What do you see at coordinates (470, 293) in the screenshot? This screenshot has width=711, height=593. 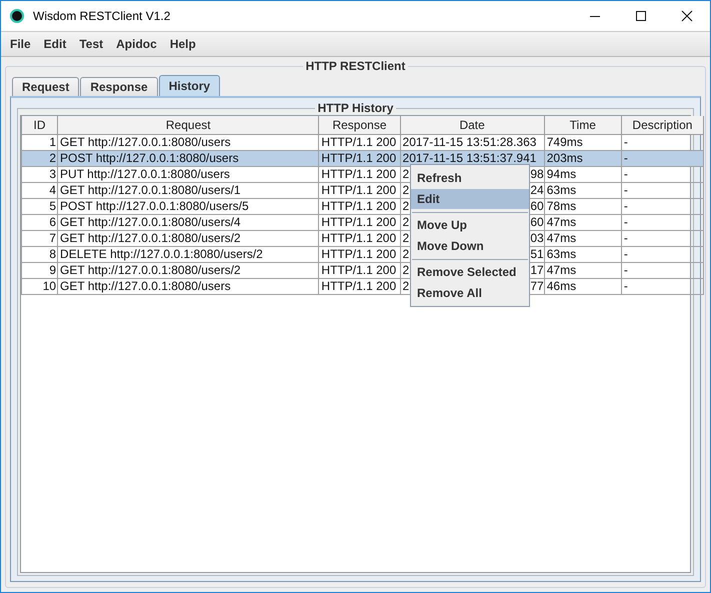 I see `menu-item: Remove All` at bounding box center [470, 293].